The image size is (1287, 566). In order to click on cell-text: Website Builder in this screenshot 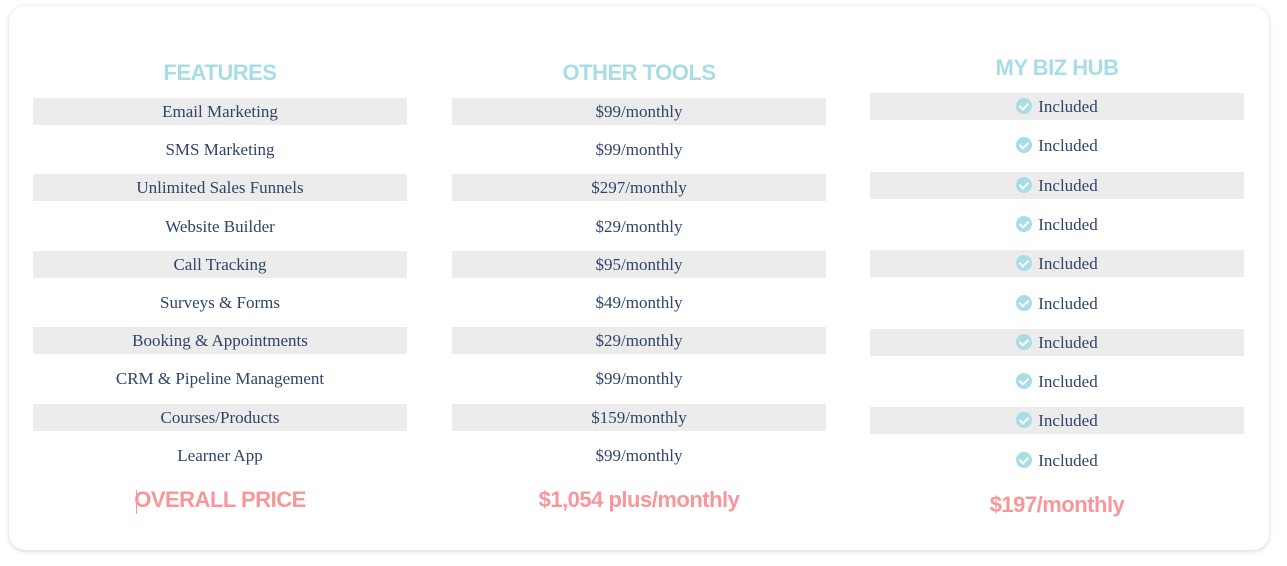, I will do `click(220, 226)`.